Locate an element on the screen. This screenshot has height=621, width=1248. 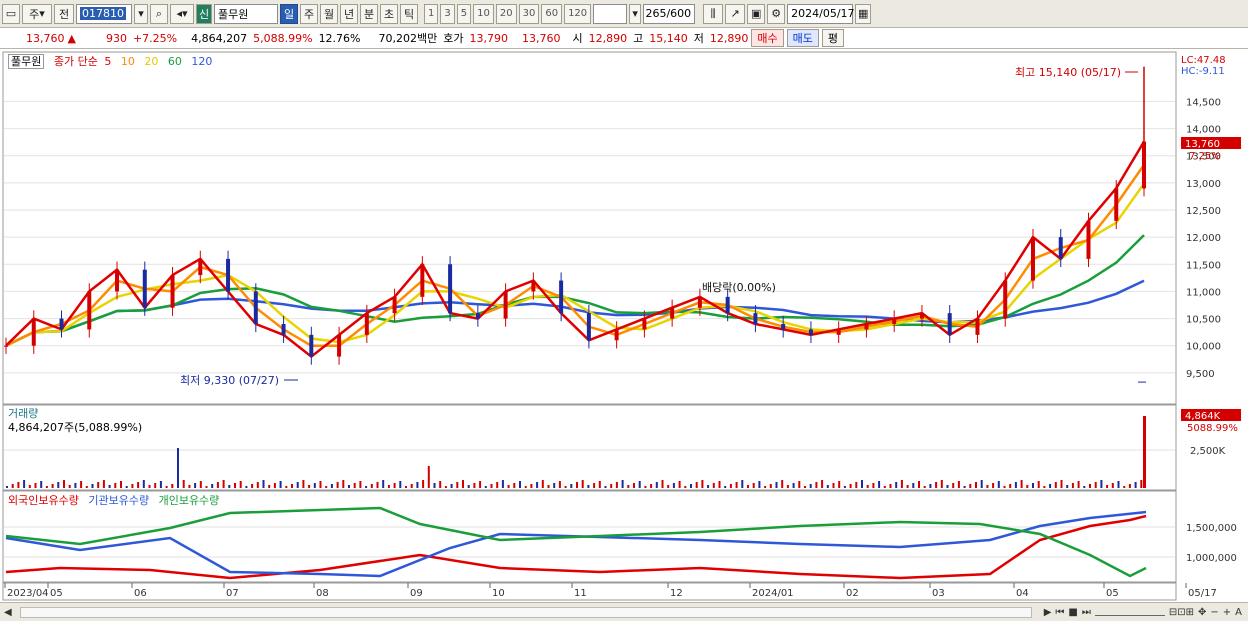
rewind-icon: ⏮ is located at coordinates (1059, 612).